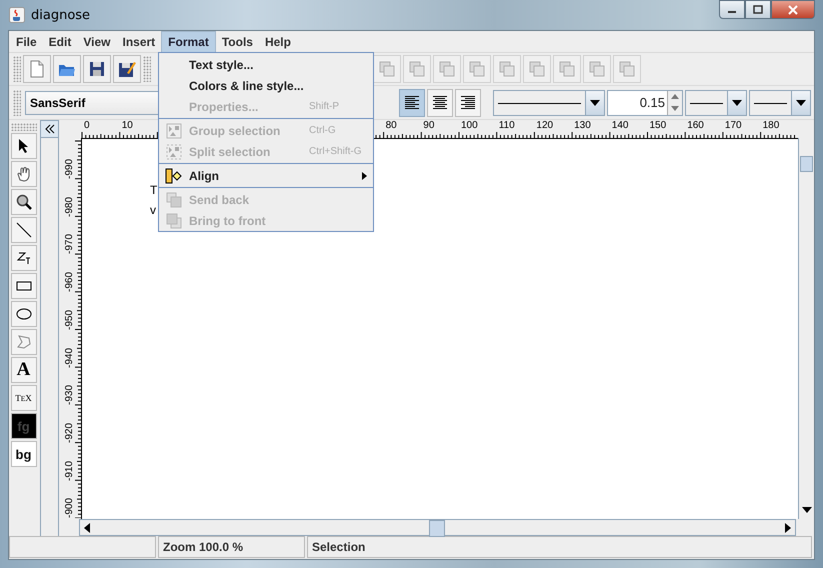 The height and width of the screenshot is (568, 823). I want to click on color-button: bg, so click(23, 454).